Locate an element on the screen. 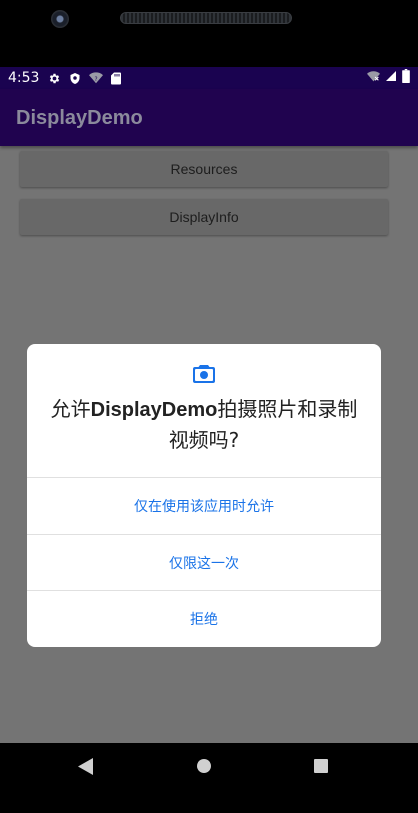  front-camera is located at coordinates (60, 19).